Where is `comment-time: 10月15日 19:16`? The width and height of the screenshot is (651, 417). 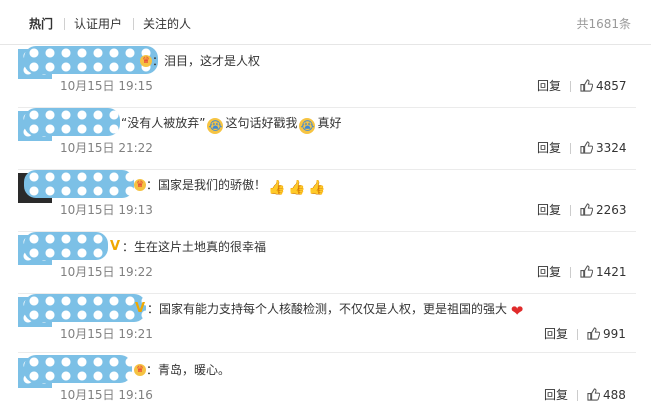 comment-time: 10月15日 19:16 is located at coordinates (106, 395).